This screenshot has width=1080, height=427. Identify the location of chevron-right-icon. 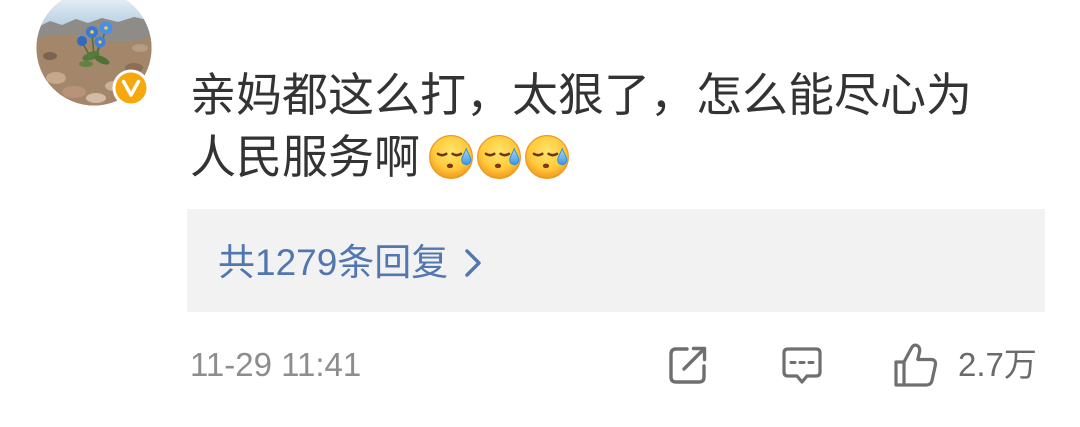
(473, 263).